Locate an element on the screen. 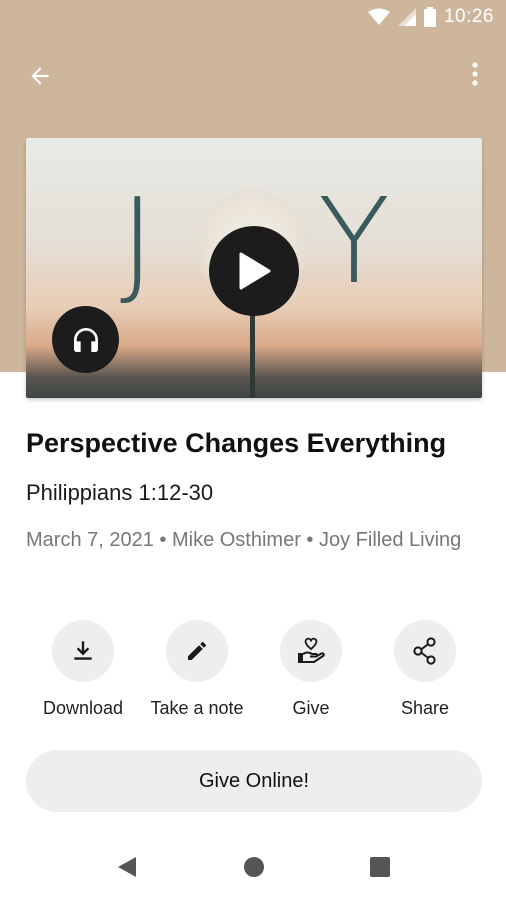  more-vertical-icon is located at coordinates (475, 74).